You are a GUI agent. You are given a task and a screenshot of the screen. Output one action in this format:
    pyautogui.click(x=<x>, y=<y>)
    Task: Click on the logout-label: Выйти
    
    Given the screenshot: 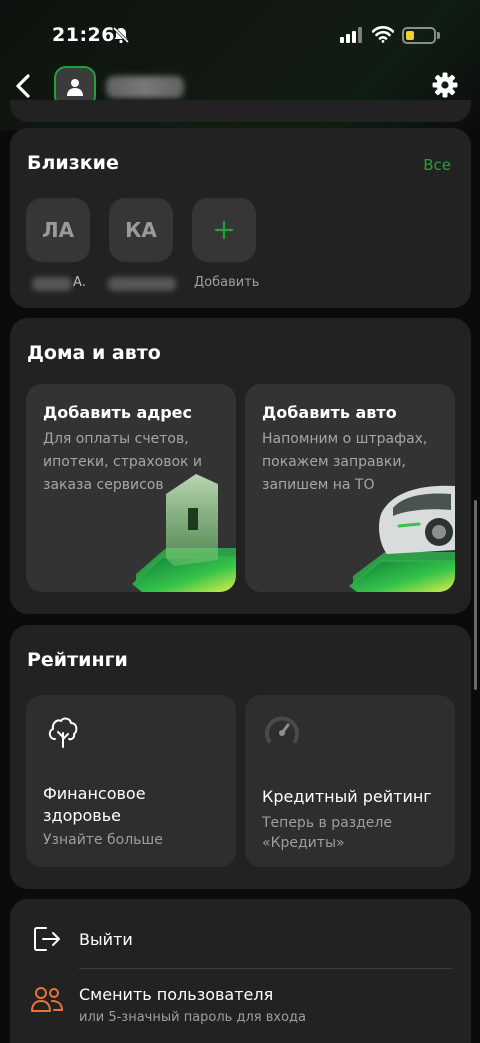 What is the action you would take?
    pyautogui.click(x=106, y=939)
    